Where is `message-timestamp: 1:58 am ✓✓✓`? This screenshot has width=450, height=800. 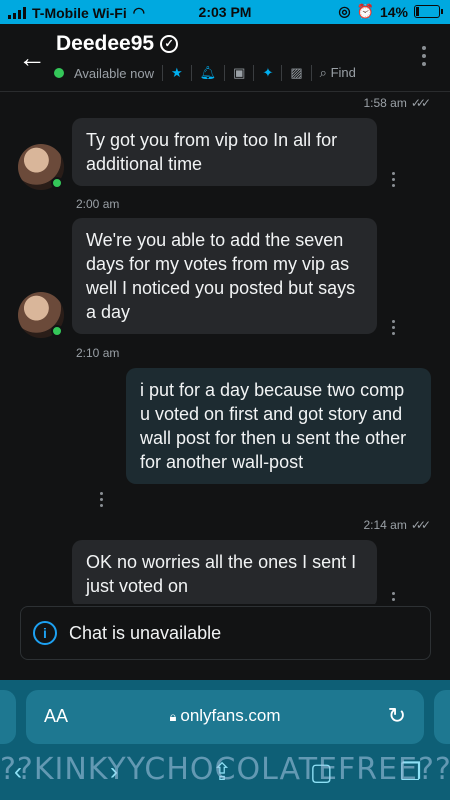 message-timestamp: 1:58 am ✓✓✓ is located at coordinates (397, 103).